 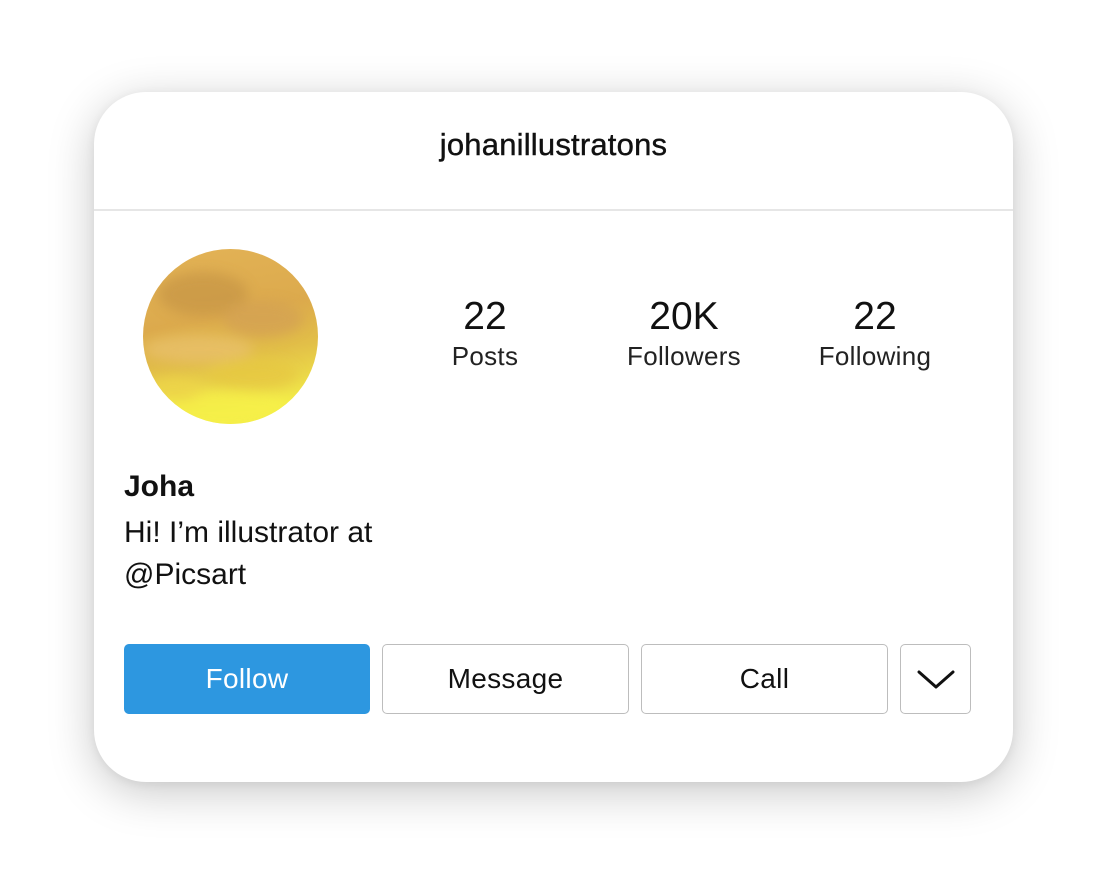 I want to click on message-button: Message, so click(x=505, y=679).